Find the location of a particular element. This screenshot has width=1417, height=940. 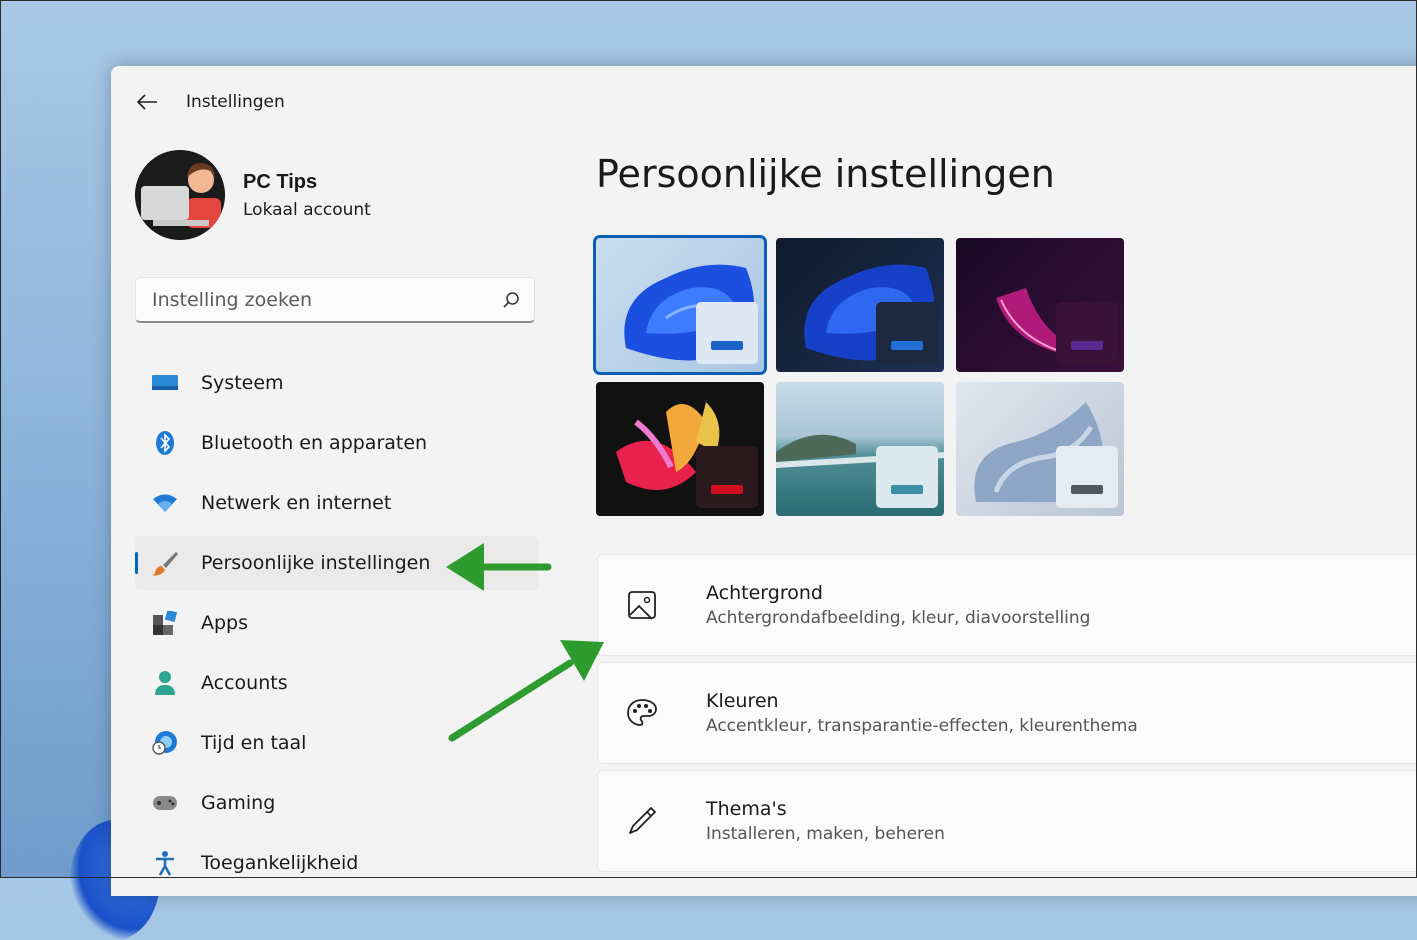

annotation-arrow-card is located at coordinates (526, 691).